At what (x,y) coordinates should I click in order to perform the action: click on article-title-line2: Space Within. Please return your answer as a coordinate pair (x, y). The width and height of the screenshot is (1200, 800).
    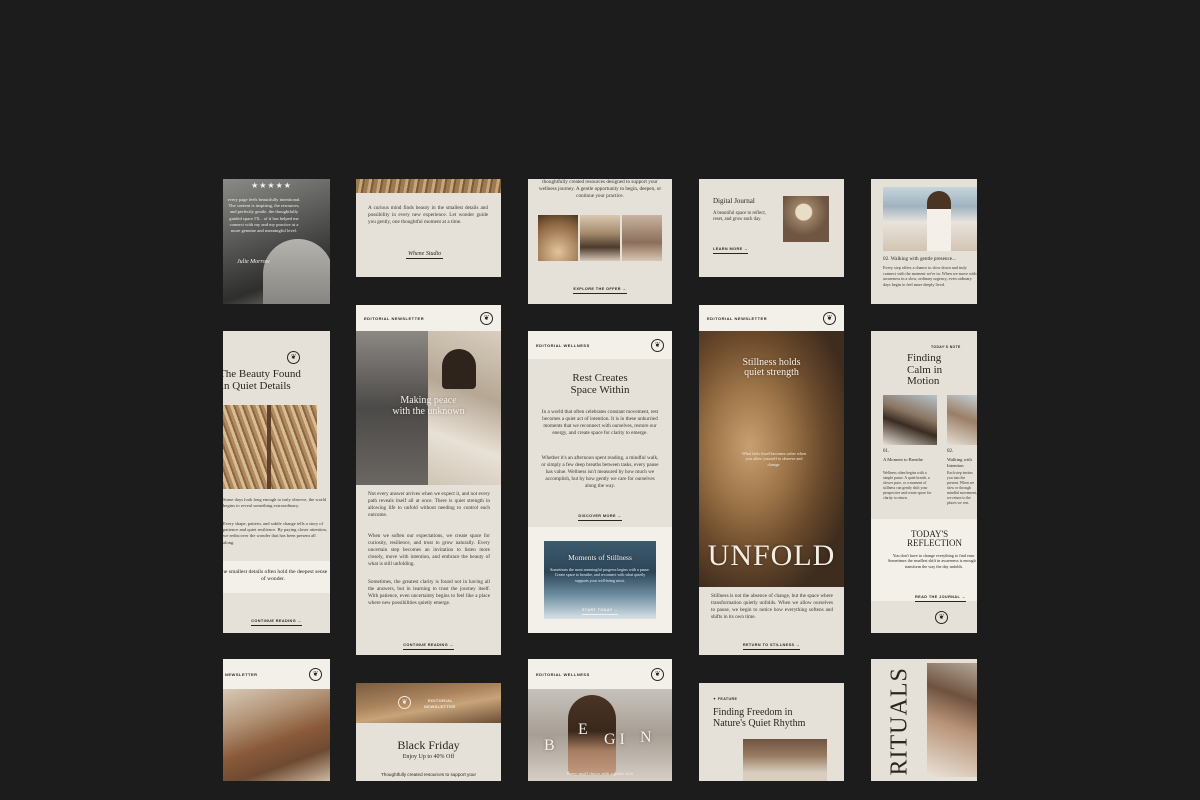
    Looking at the image, I should click on (600, 390).